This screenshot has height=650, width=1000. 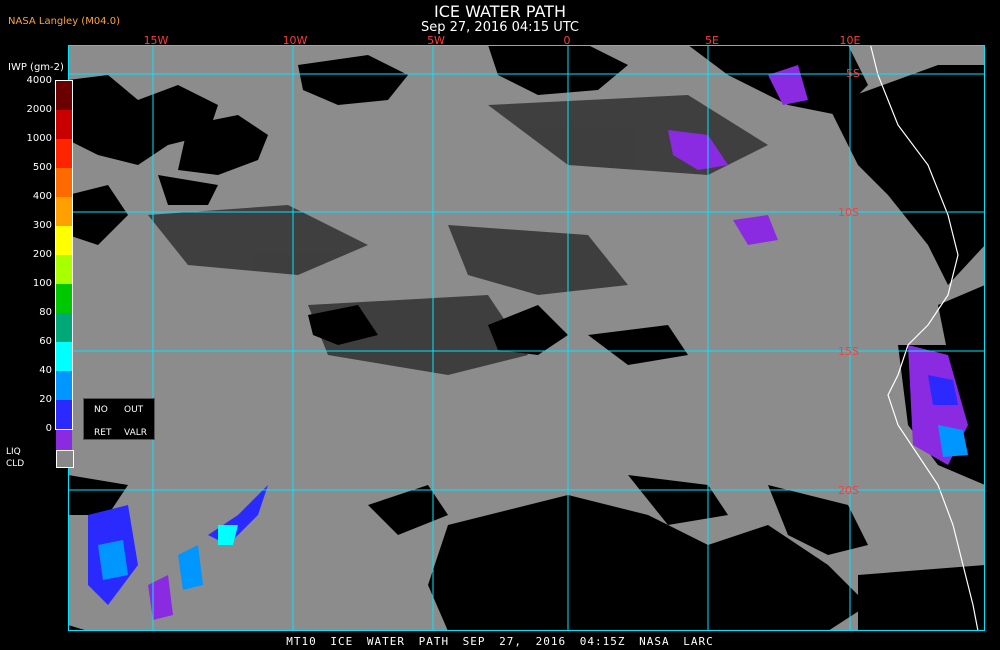 I want to click on colorbar-label-500: 500, so click(x=42, y=167).